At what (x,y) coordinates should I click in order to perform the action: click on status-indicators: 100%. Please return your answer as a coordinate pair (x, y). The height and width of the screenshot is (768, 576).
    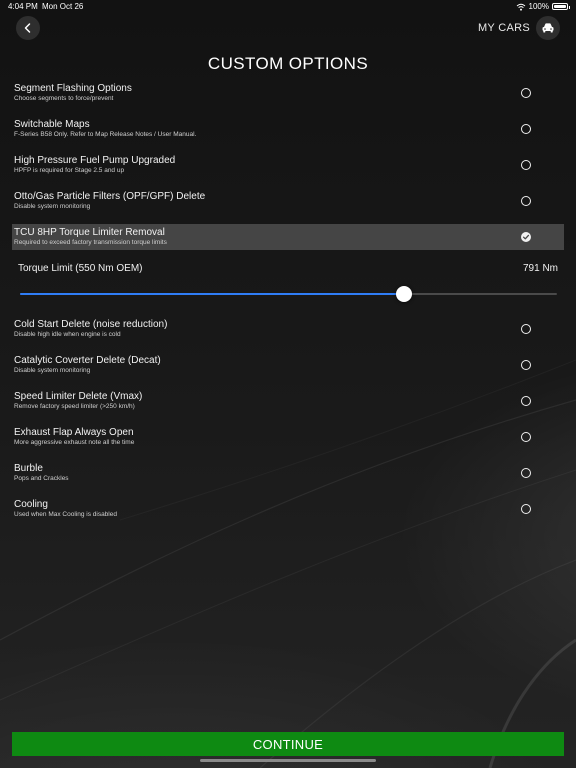
    Looking at the image, I should click on (543, 6).